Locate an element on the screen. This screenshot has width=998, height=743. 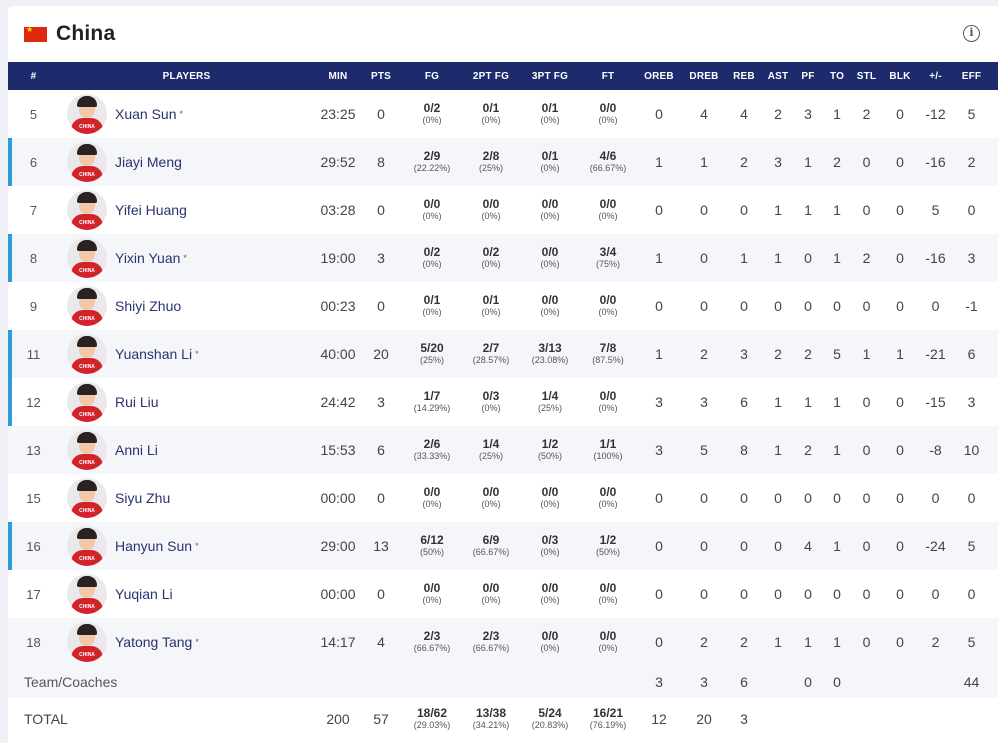
player-name-link: Anni Li is located at coordinates (136, 450).